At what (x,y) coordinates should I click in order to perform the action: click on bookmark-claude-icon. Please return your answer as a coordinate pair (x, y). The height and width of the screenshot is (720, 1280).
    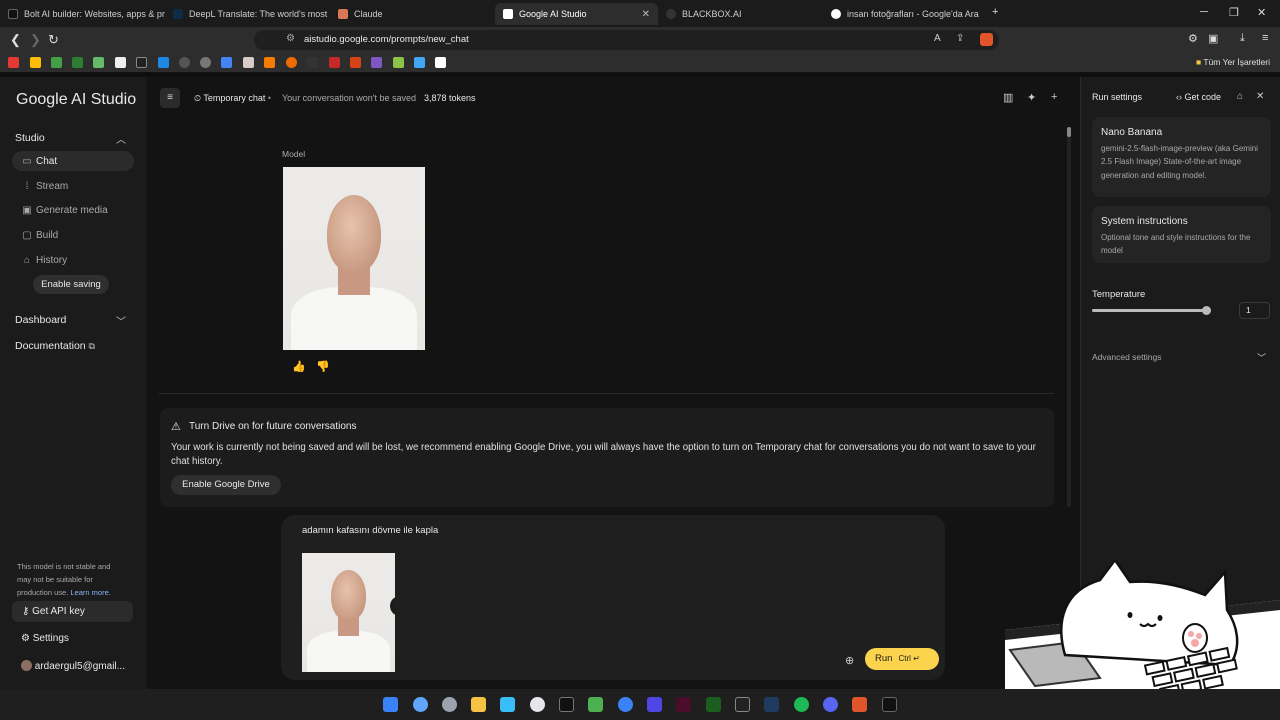
    Looking at the image, I should click on (355, 62).